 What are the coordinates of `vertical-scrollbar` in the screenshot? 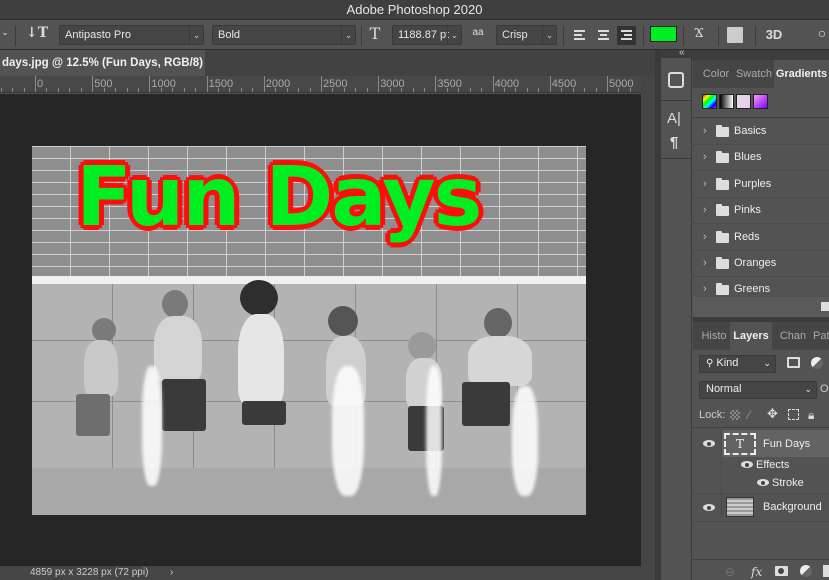 It's located at (648, 321).